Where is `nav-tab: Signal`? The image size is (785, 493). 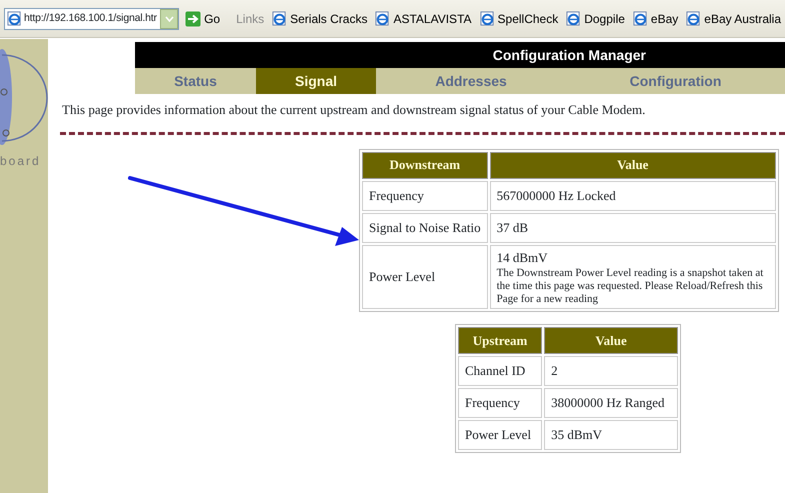
nav-tab: Signal is located at coordinates (316, 81).